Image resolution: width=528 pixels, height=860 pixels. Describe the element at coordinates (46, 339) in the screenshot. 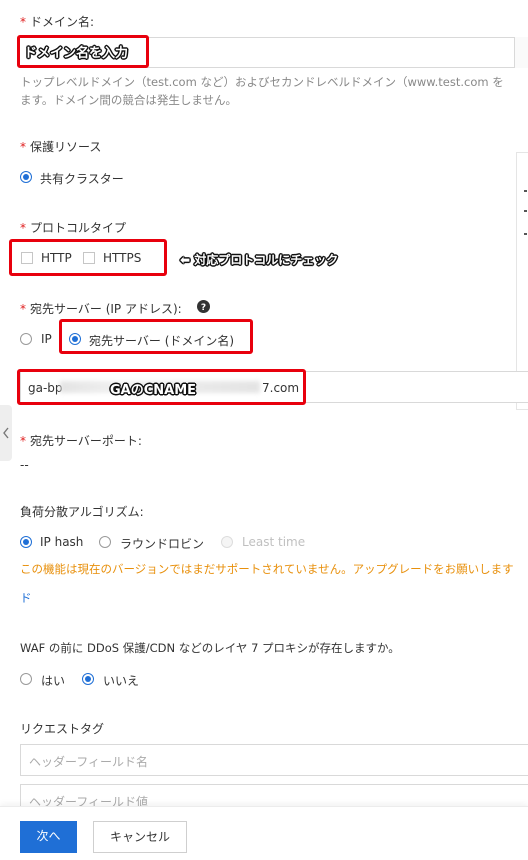

I see `ip-label: IP` at that location.